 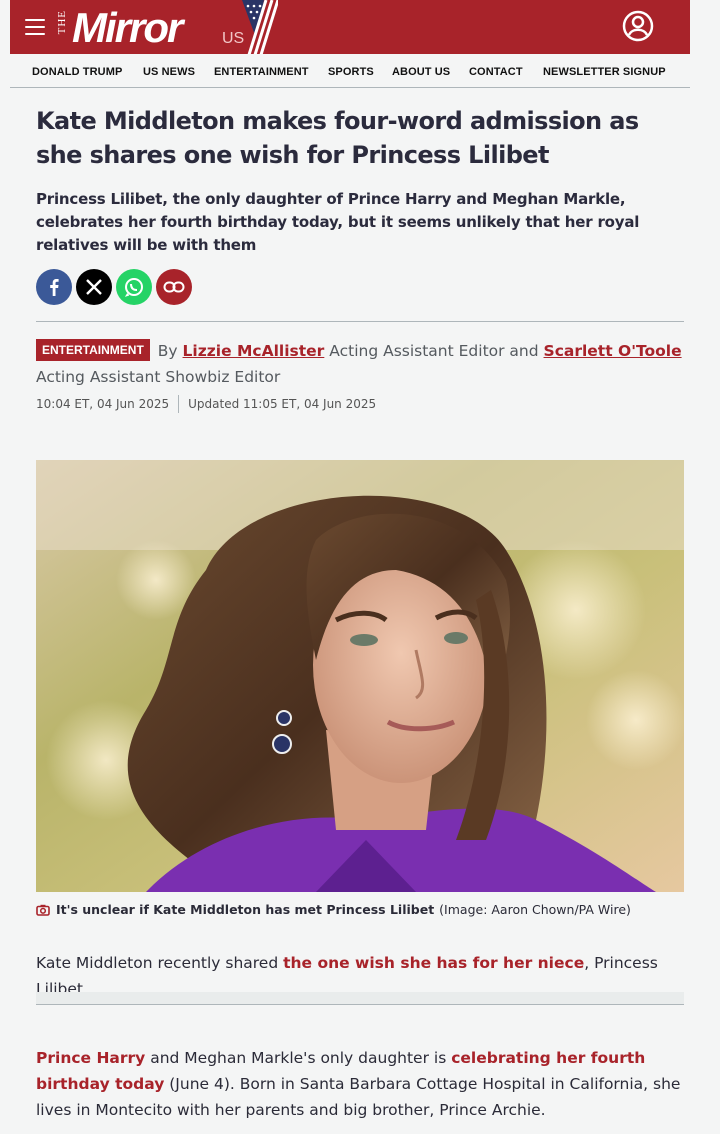 I want to click on author-role-2: Acting Assistant Showbiz Editor, so click(x=158, y=377).